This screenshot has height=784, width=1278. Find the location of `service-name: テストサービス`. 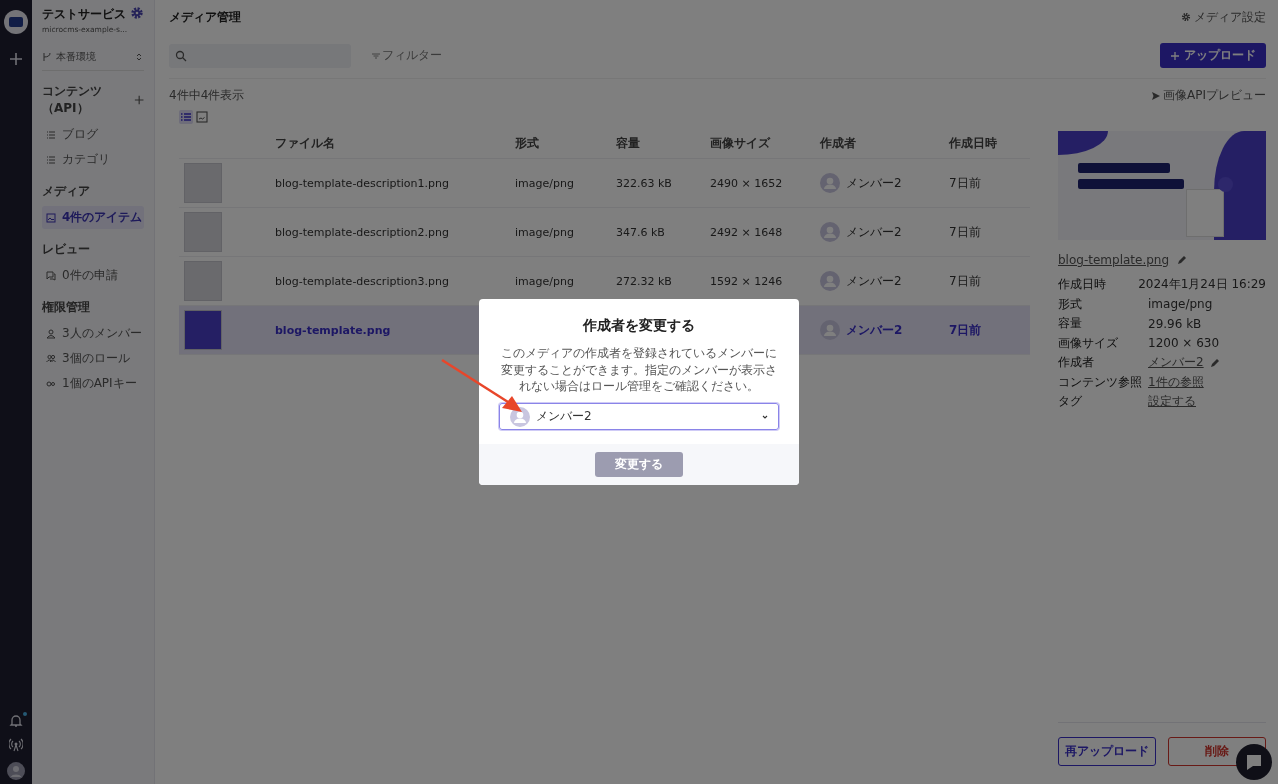

service-name: テストサービス is located at coordinates (84, 14).